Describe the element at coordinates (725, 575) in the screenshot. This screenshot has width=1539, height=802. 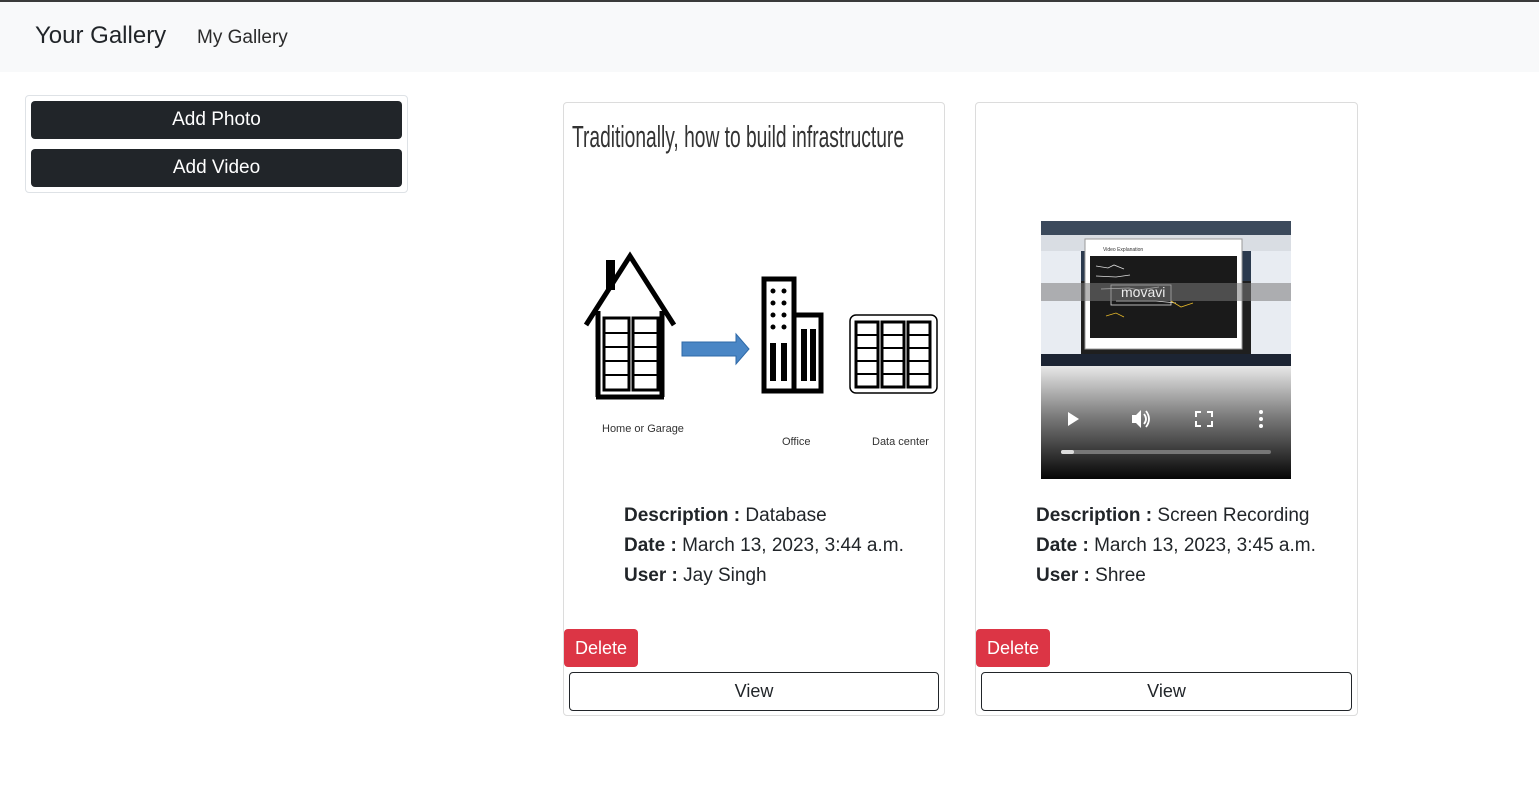
I see `user-value: Jay Singh` at that location.